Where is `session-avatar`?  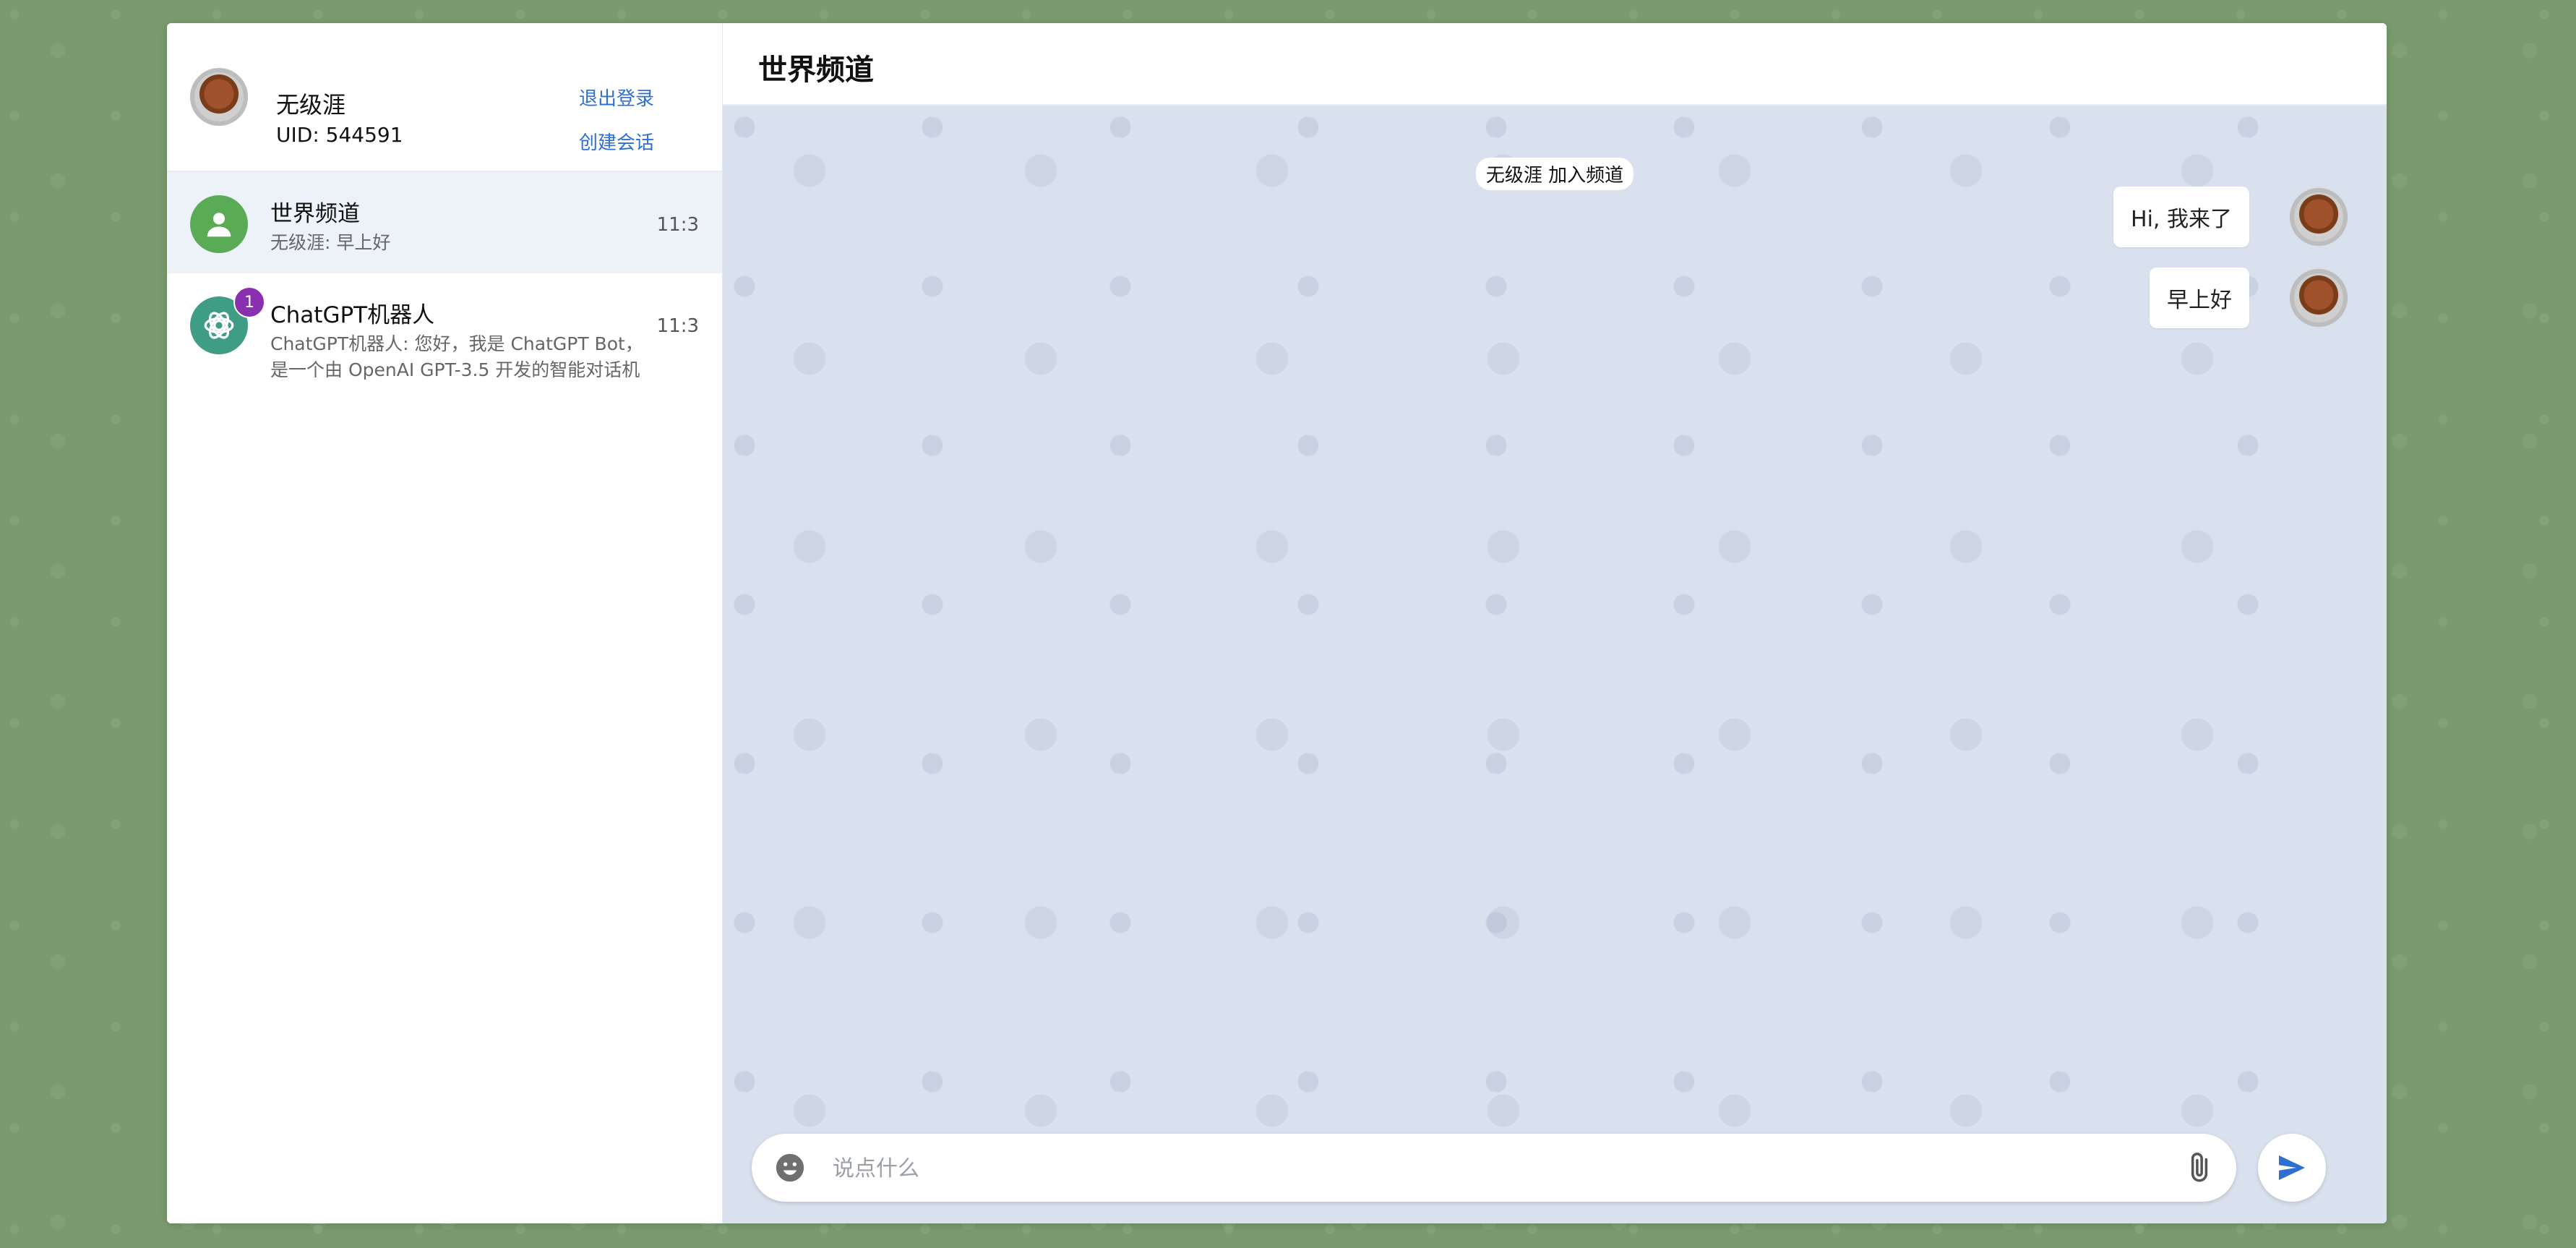 session-avatar is located at coordinates (219, 224).